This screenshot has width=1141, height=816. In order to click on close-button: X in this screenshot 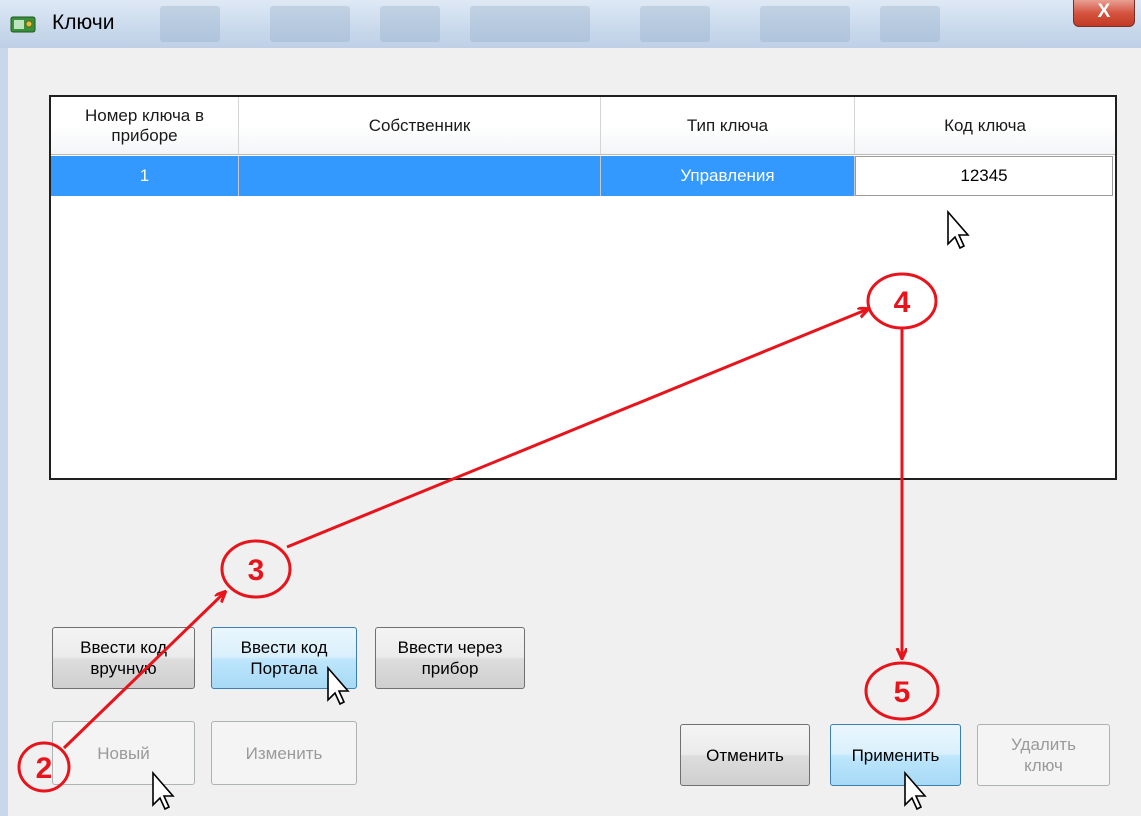, I will do `click(1104, 13)`.